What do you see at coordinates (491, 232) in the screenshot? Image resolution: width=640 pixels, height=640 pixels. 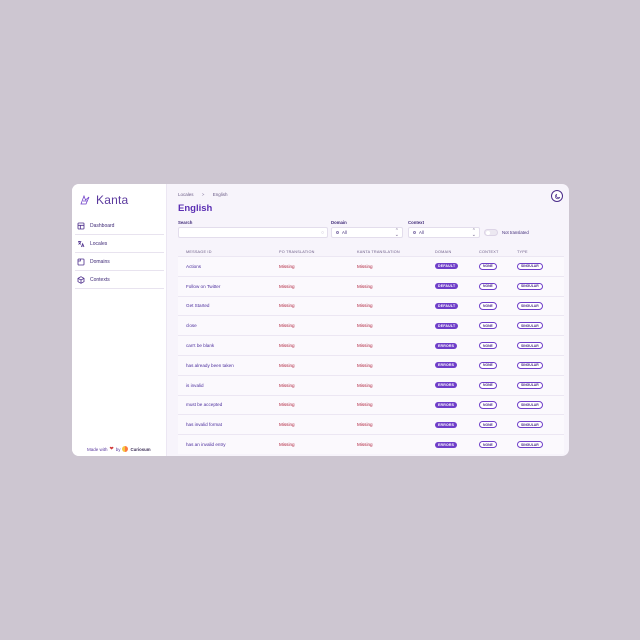 I see `not-translated-toggle` at bounding box center [491, 232].